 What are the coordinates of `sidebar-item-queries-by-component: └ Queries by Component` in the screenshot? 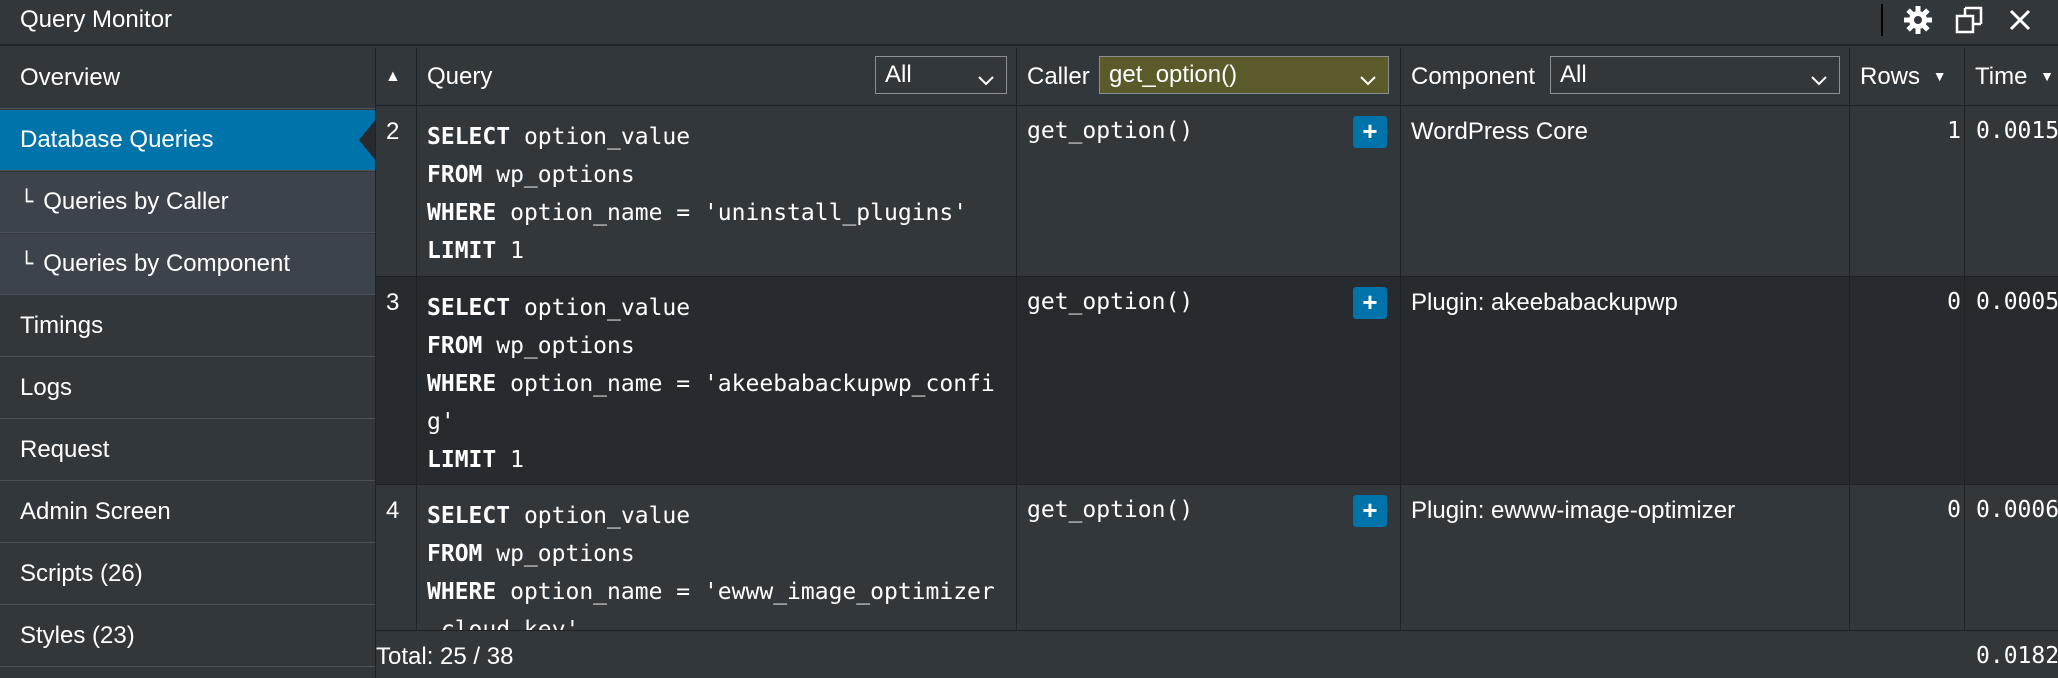 It's located at (187, 264).